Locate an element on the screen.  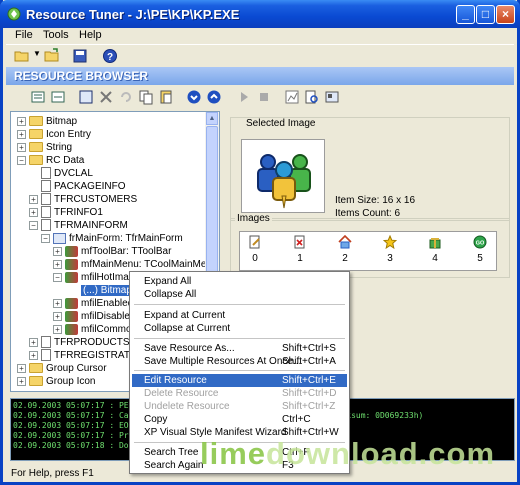
image-item: 0 is located at coordinates (255, 249).